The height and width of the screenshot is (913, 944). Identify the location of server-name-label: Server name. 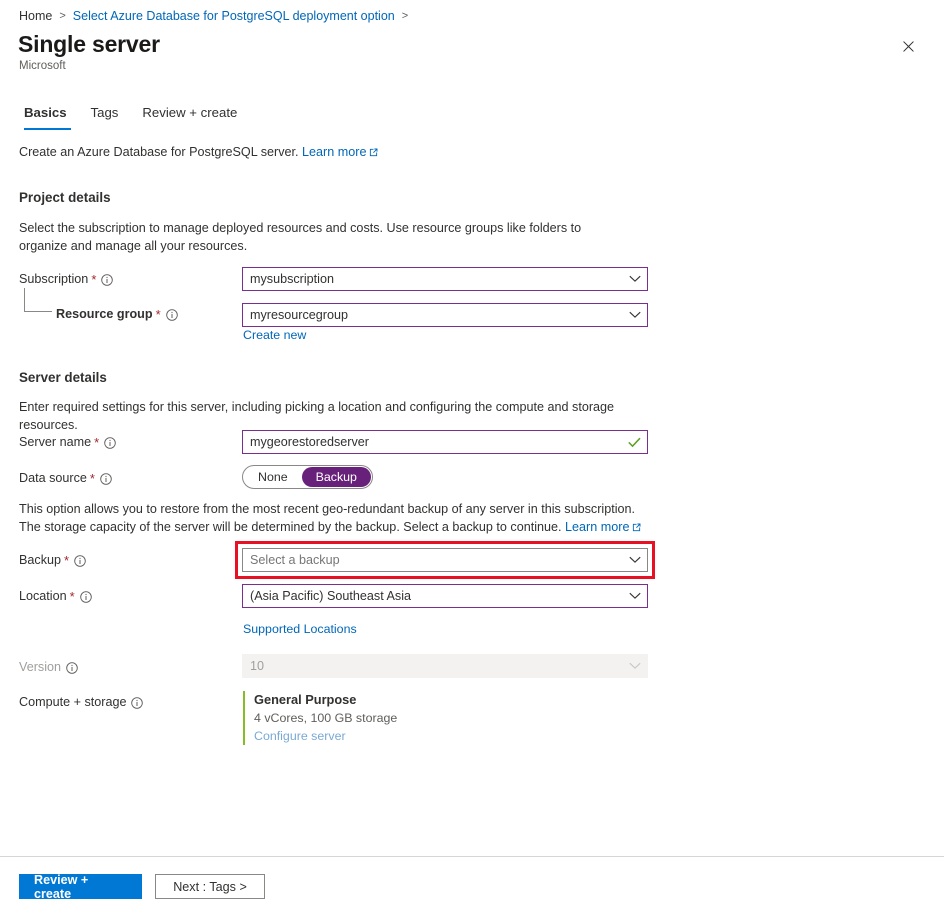
(55, 442).